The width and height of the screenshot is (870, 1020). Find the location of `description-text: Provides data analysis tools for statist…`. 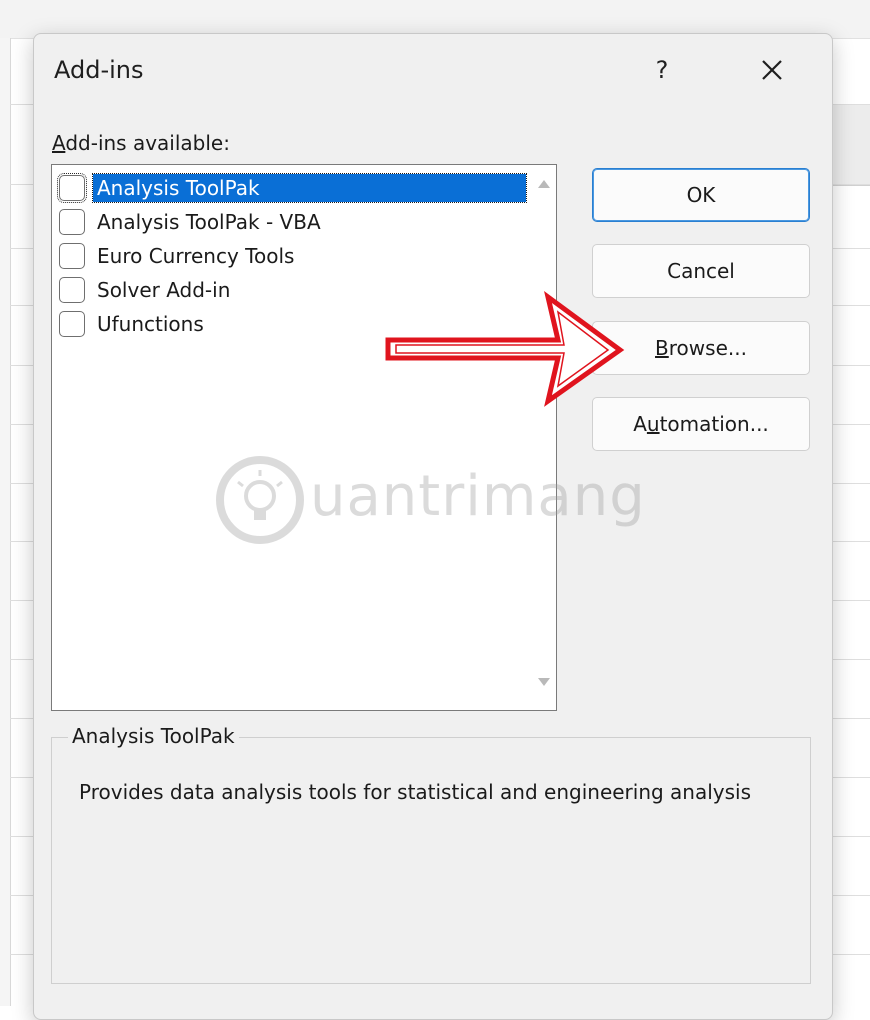

description-text: Provides data analysis tools for statist… is located at coordinates (415, 792).